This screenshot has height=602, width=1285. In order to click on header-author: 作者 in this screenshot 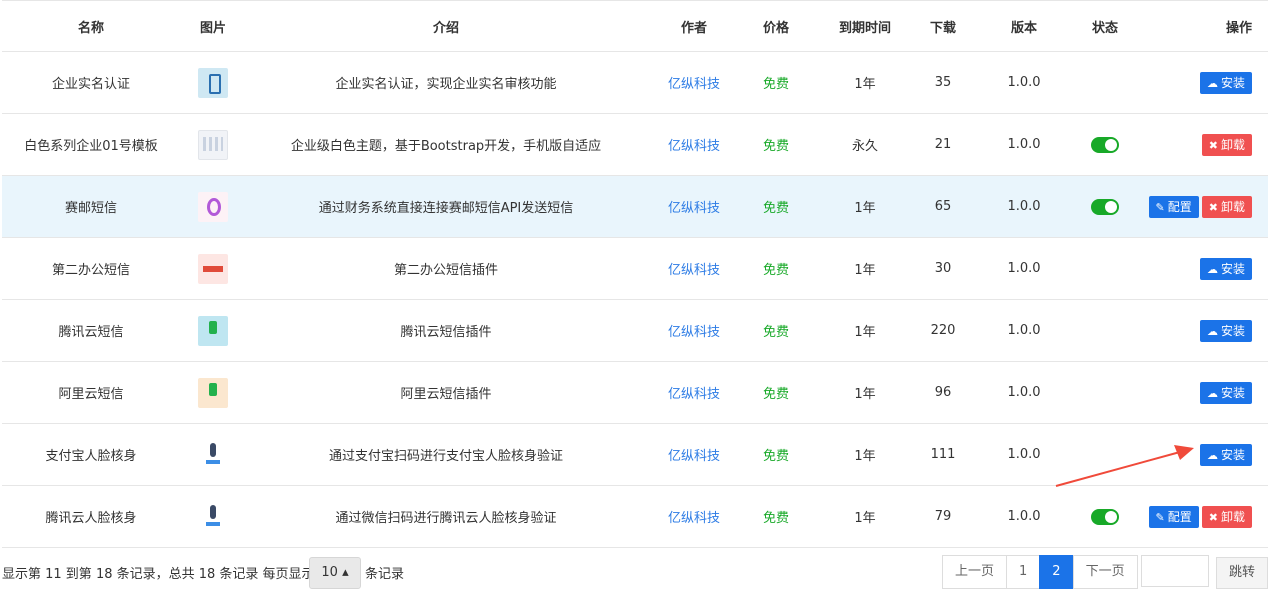, I will do `click(694, 26)`.